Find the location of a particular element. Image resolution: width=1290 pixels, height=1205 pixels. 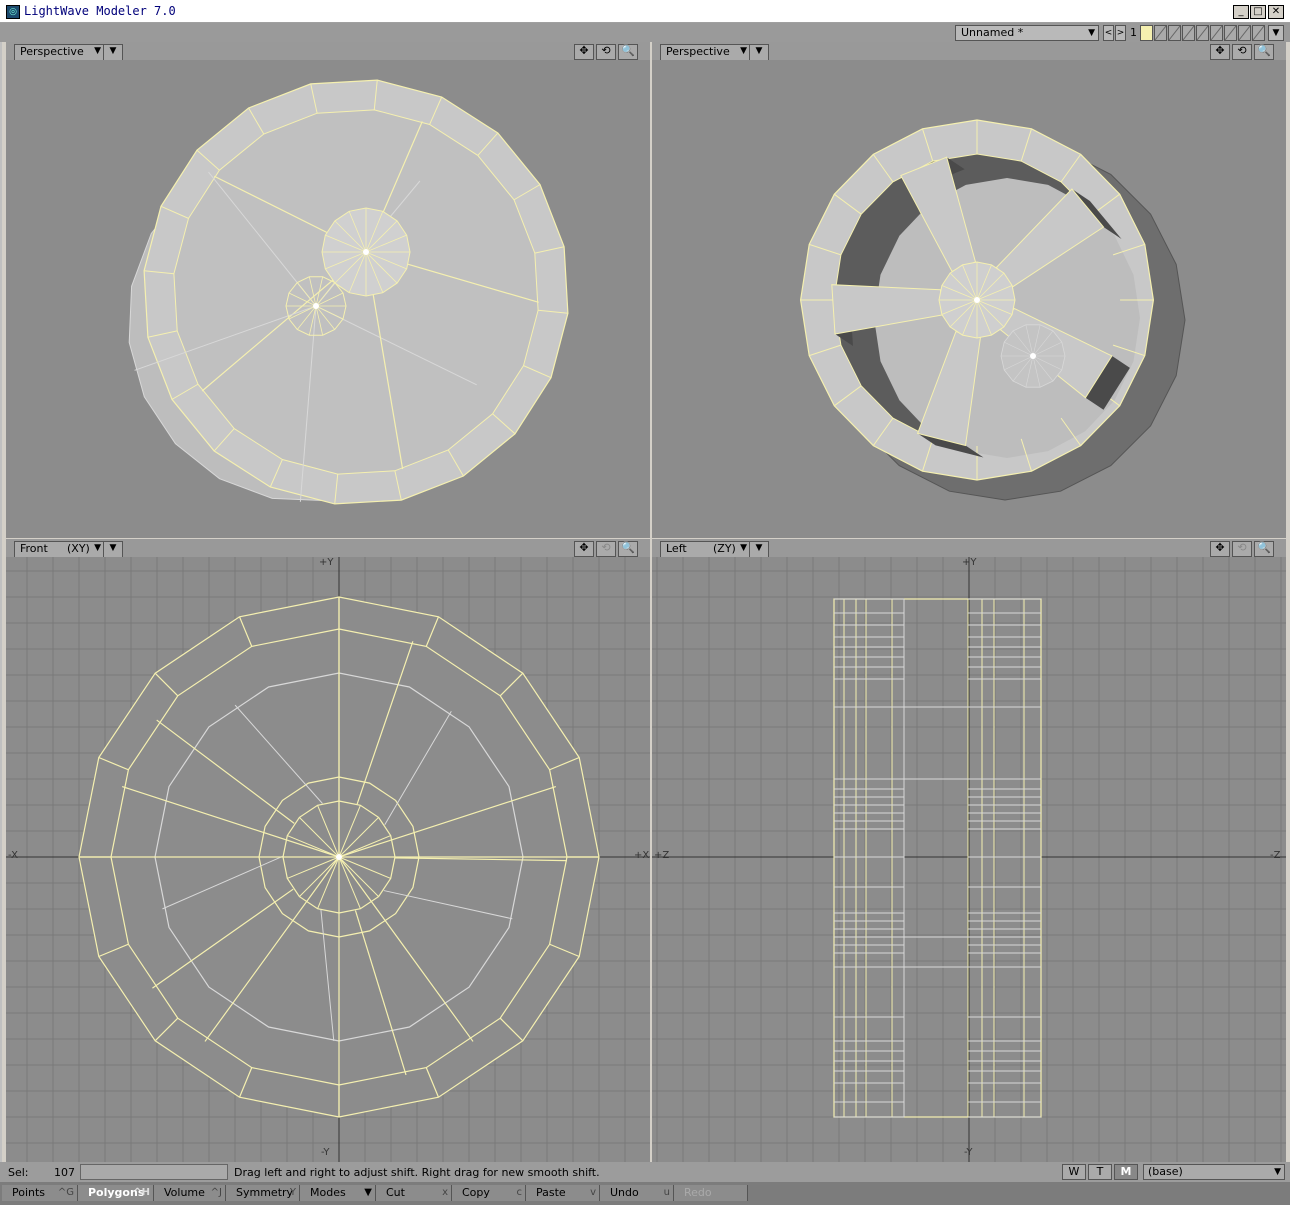

selection-count: 107 is located at coordinates (64, 1172).